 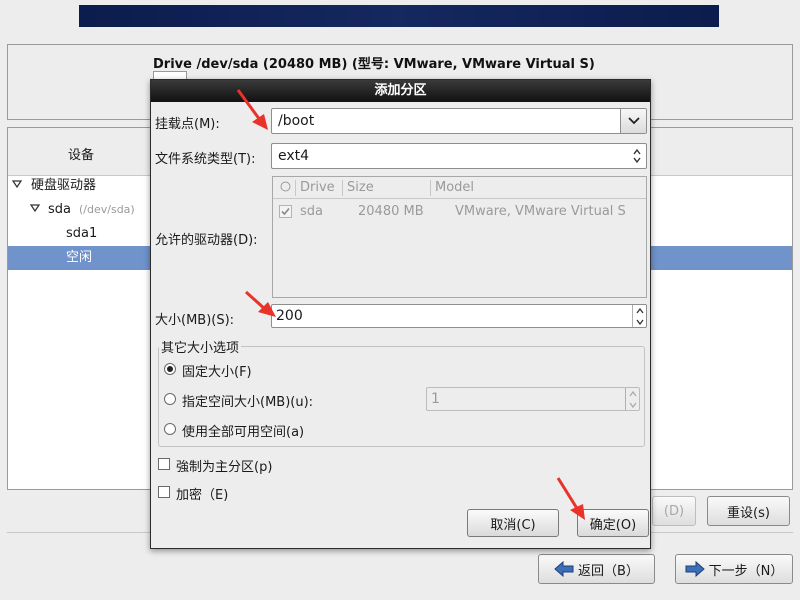 What do you see at coordinates (200, 346) in the screenshot?
I see `other-size-options-title: 其它大小选项` at bounding box center [200, 346].